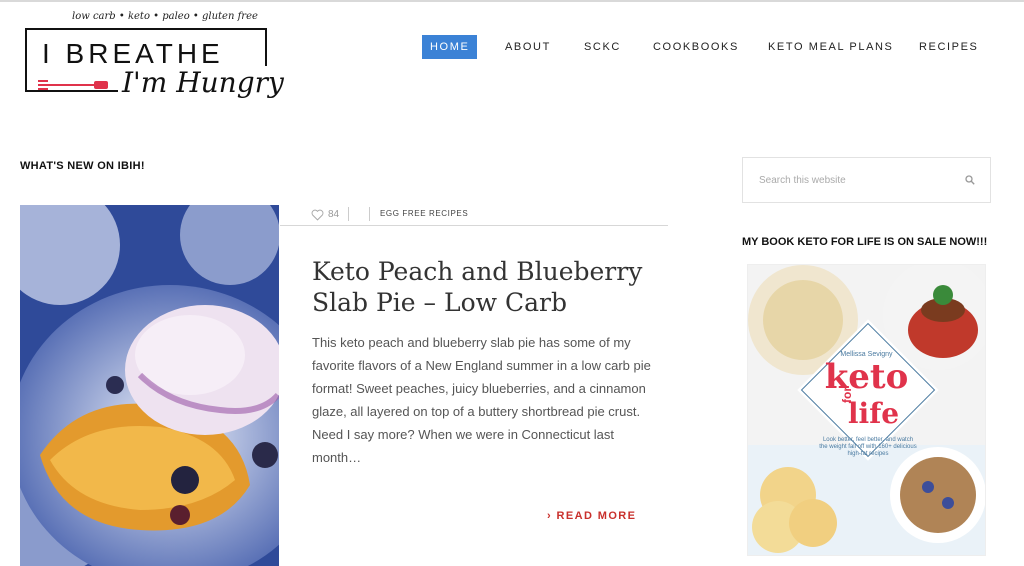 Image resolution: width=1024 pixels, height=566 pixels. What do you see at coordinates (165, 16) in the screenshot?
I see `site-tagline: low carb • keto • paleo • gluten free` at bounding box center [165, 16].